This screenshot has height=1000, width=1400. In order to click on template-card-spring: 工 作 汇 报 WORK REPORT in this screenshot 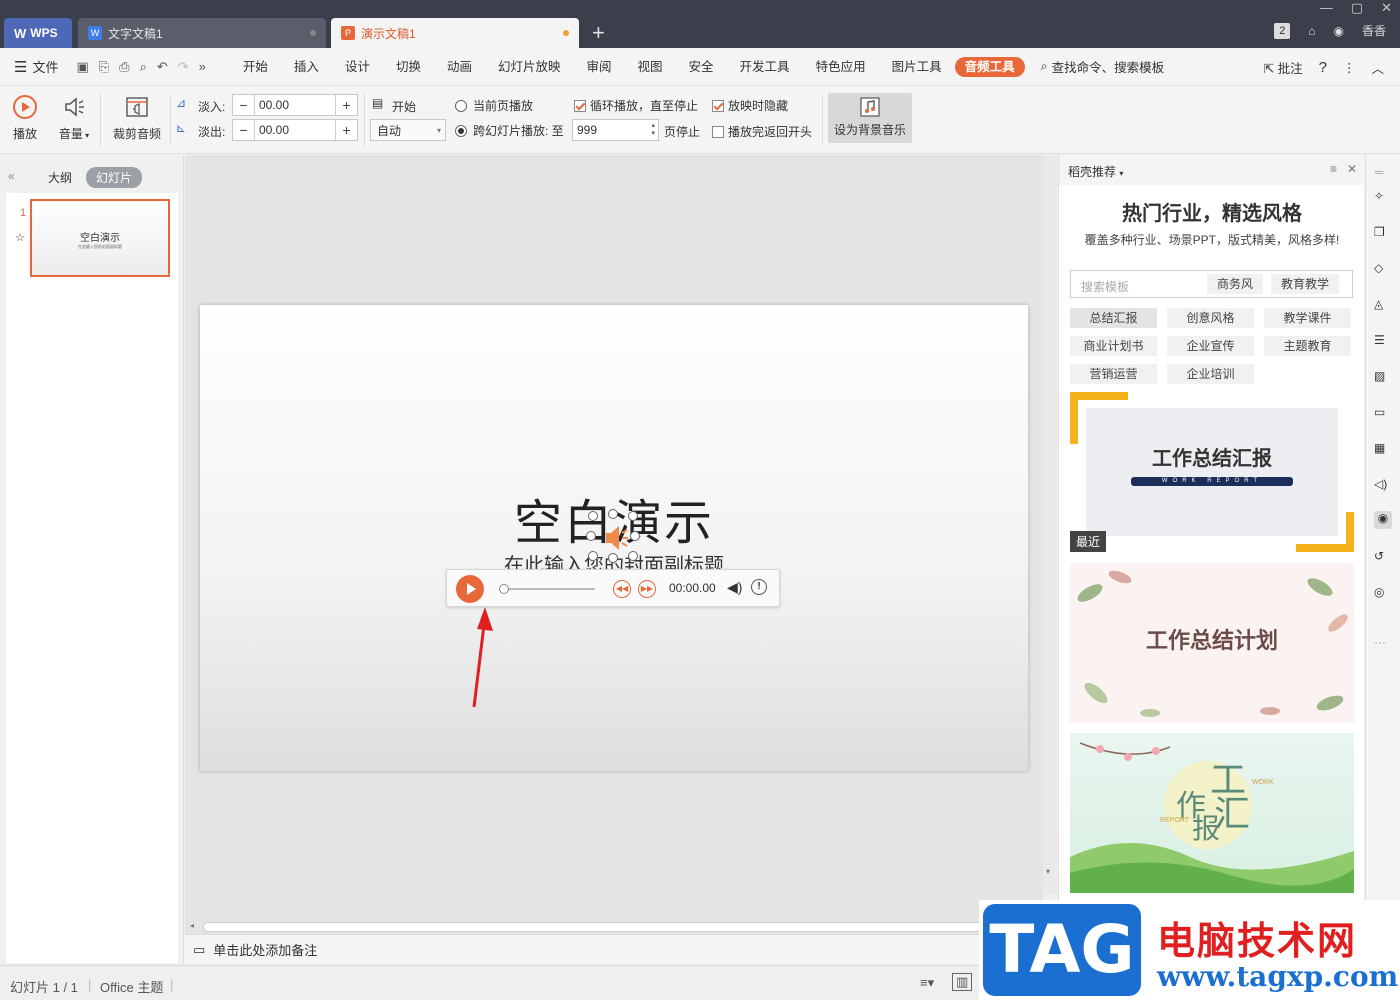, I will do `click(1212, 813)`.